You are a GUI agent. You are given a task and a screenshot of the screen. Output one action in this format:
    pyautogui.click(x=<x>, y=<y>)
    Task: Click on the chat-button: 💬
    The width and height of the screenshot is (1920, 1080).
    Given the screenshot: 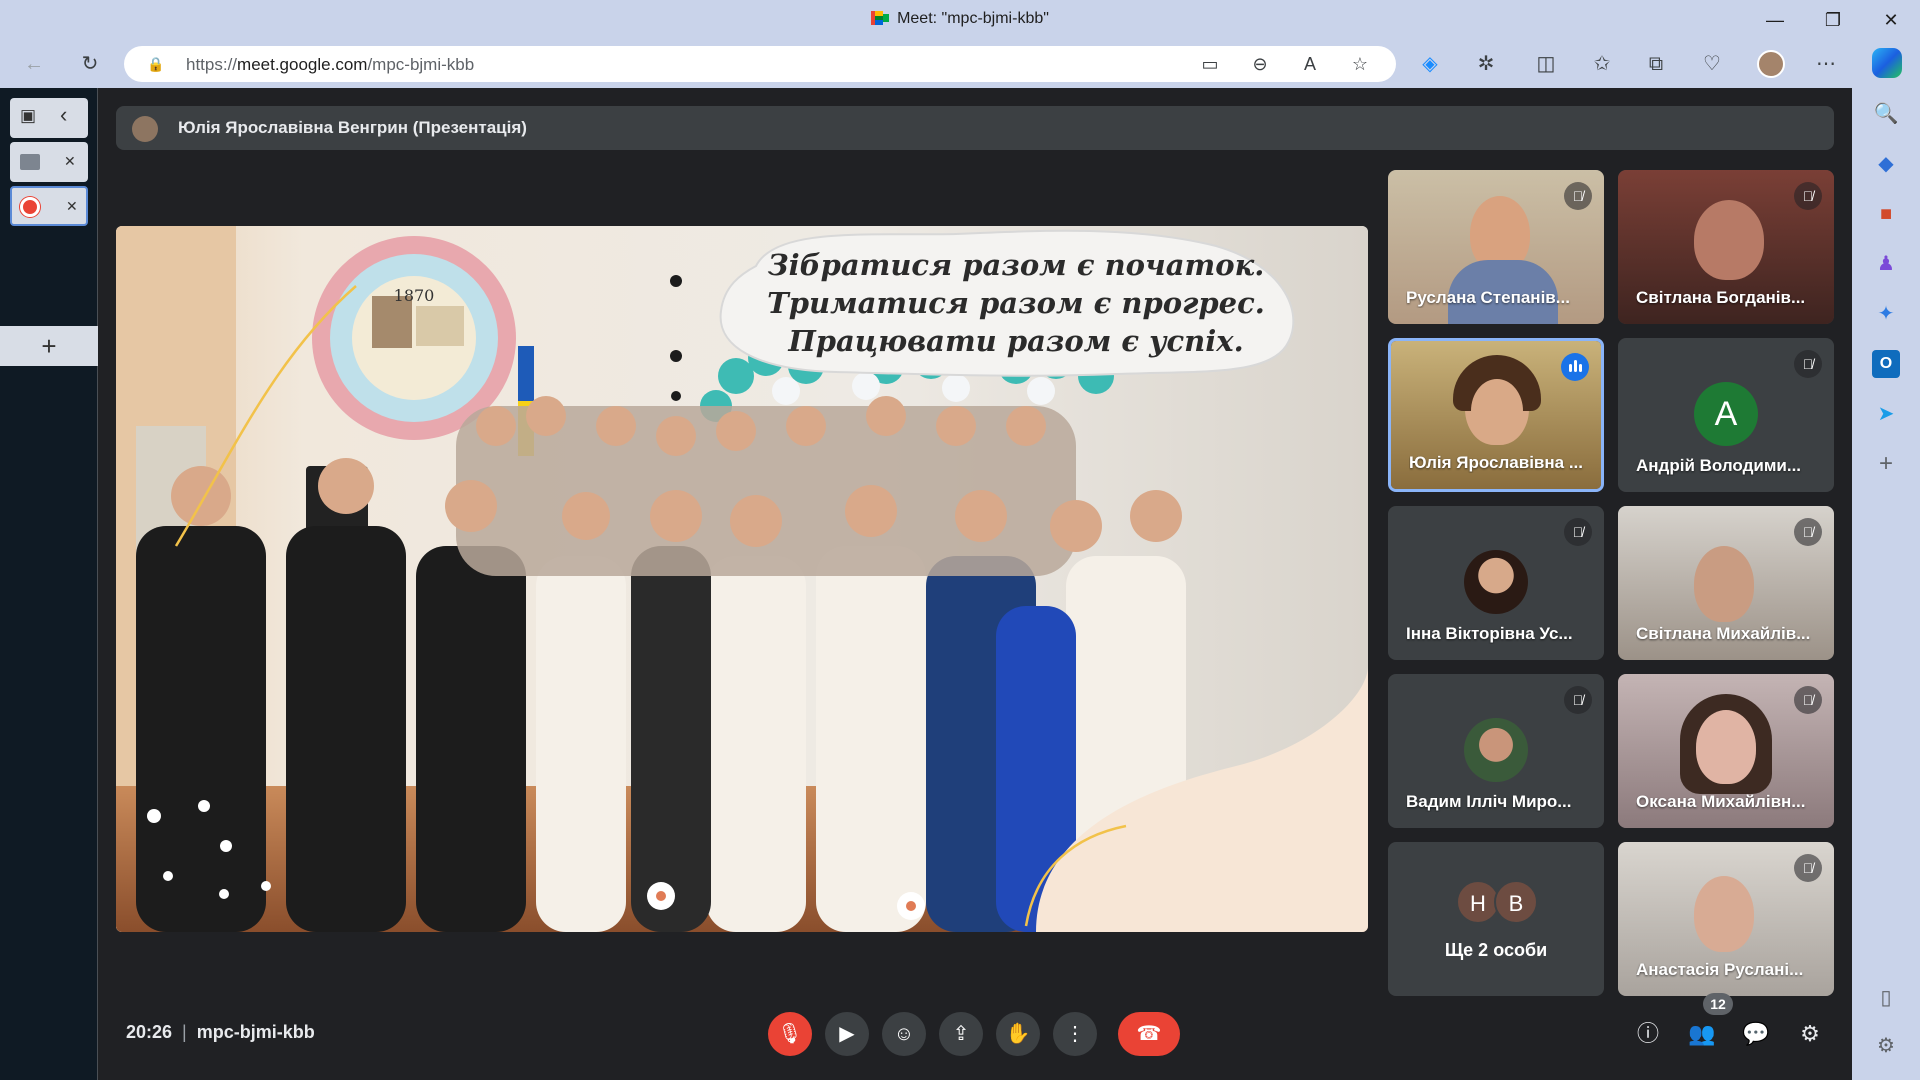 What is the action you would take?
    pyautogui.click(x=1756, y=1034)
    